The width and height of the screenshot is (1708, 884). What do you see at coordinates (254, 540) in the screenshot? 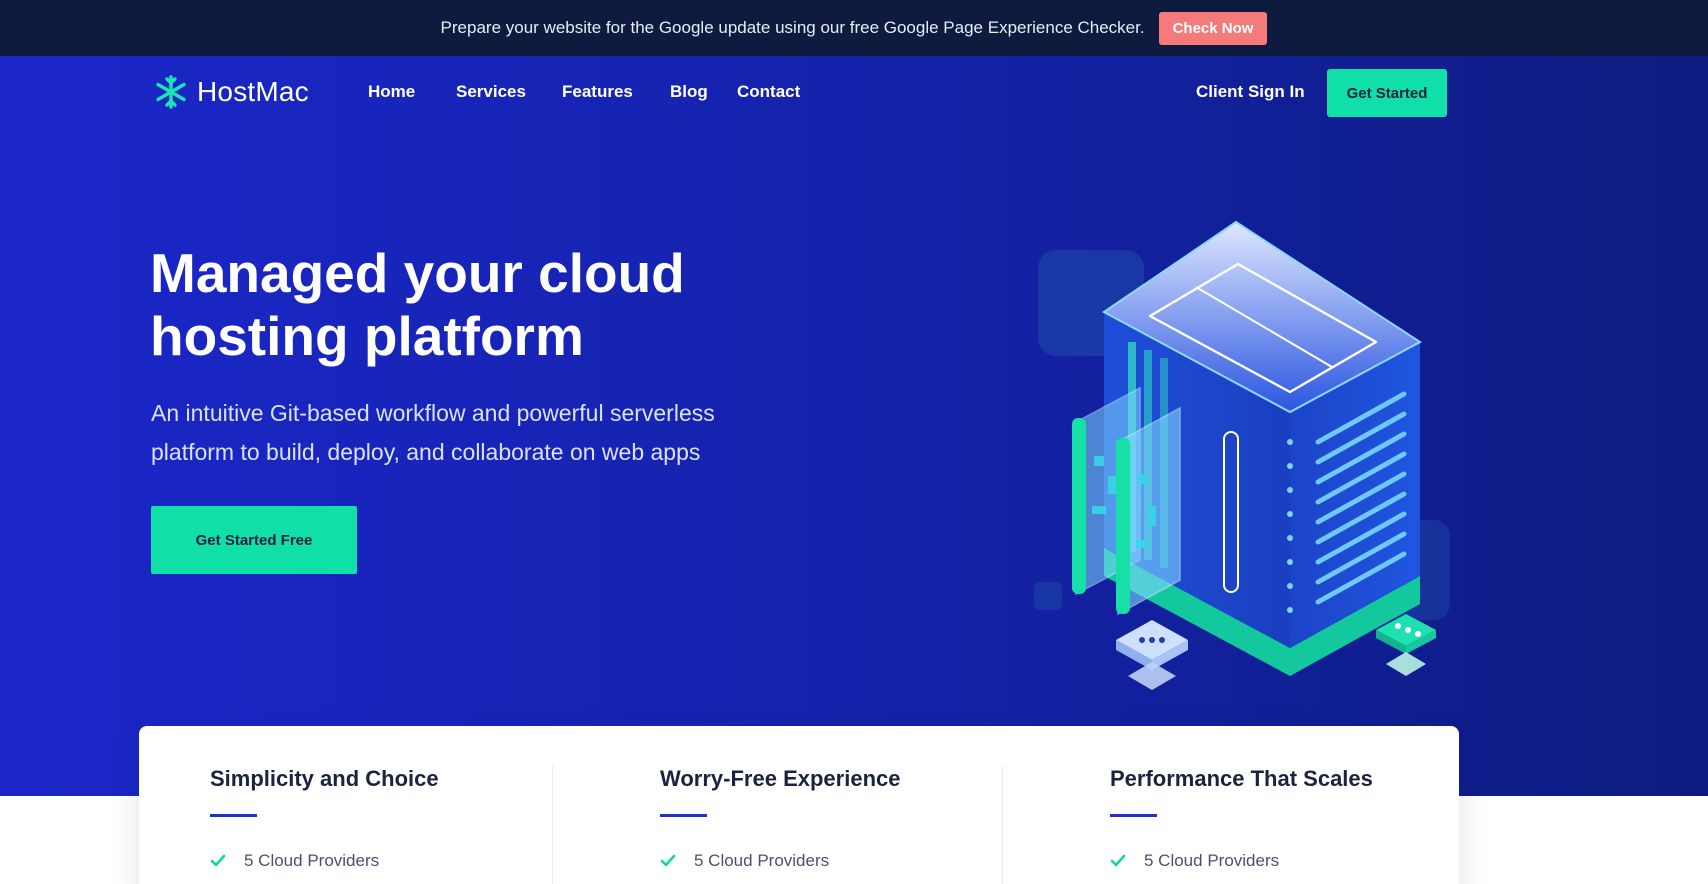
I see `get-started-free-button: Get Started Free` at bounding box center [254, 540].